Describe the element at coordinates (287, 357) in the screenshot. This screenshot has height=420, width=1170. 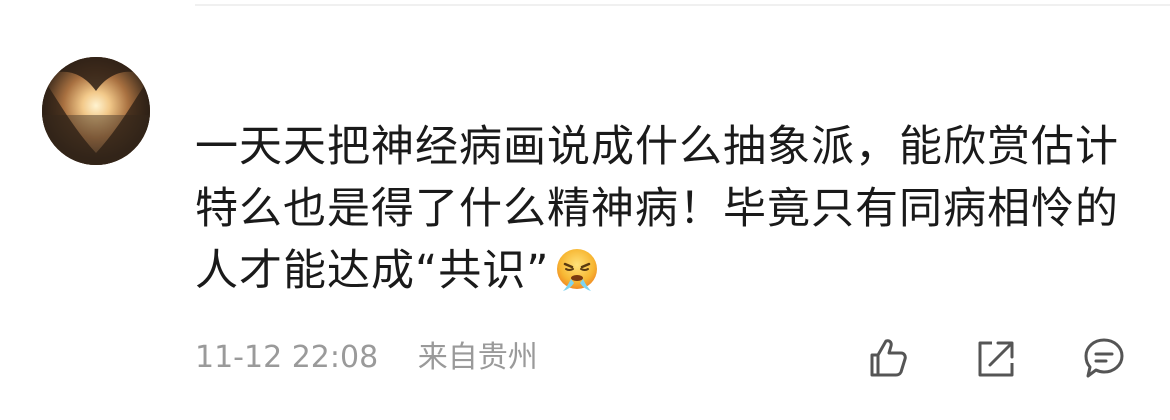
I see `timestamp: 11-12 22:08` at that location.